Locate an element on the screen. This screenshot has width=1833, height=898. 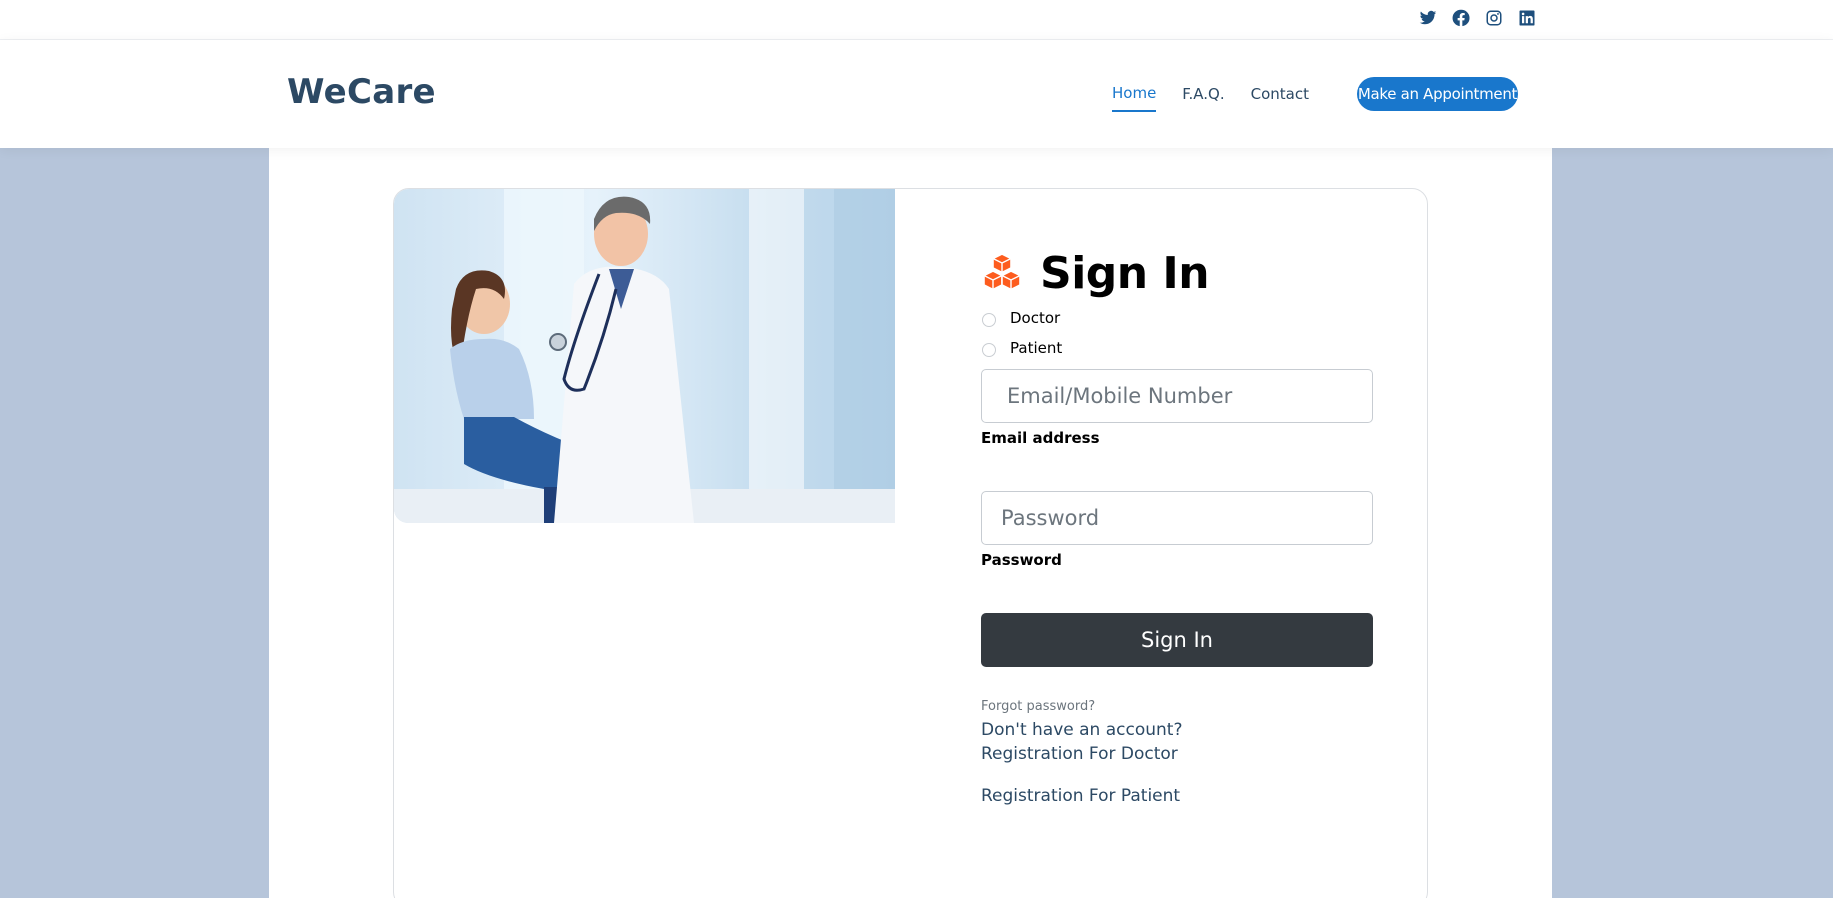
twitter-icon is located at coordinates (1428, 18).